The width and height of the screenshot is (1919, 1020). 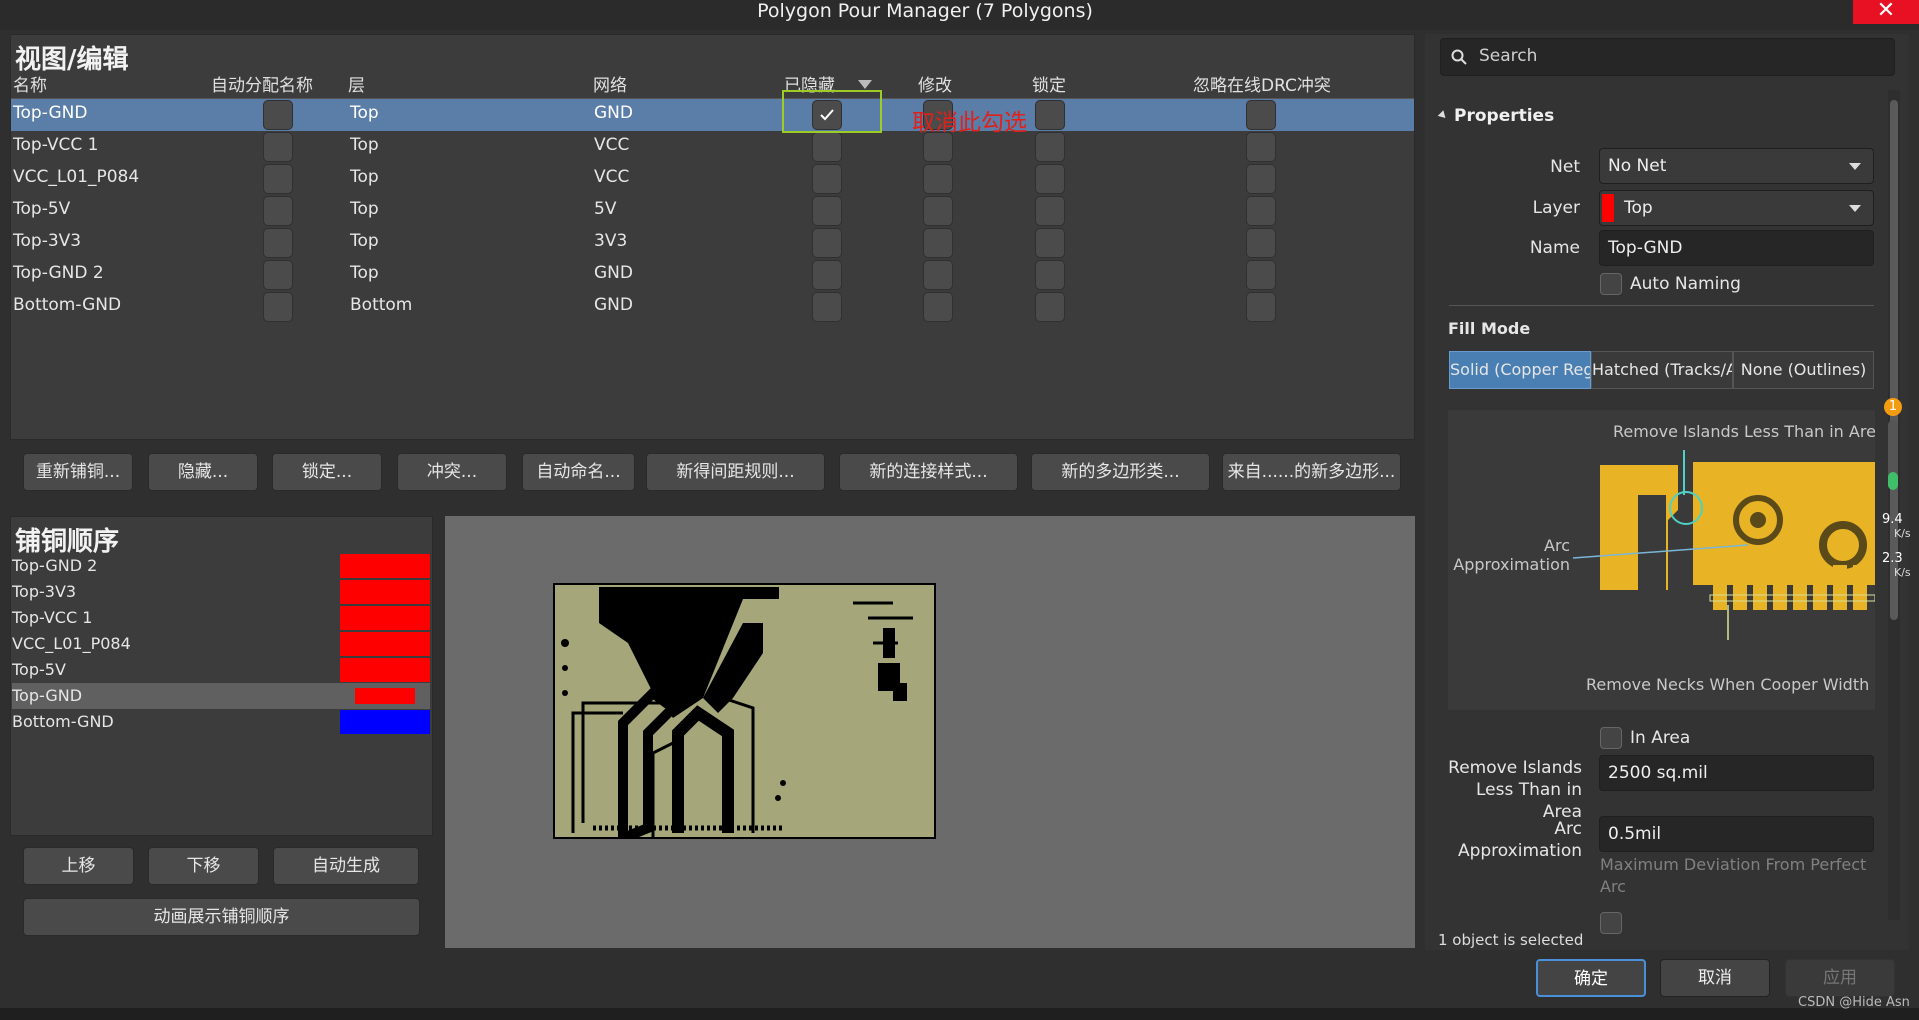 I want to click on cancel-button: 取消, so click(x=1715, y=978).